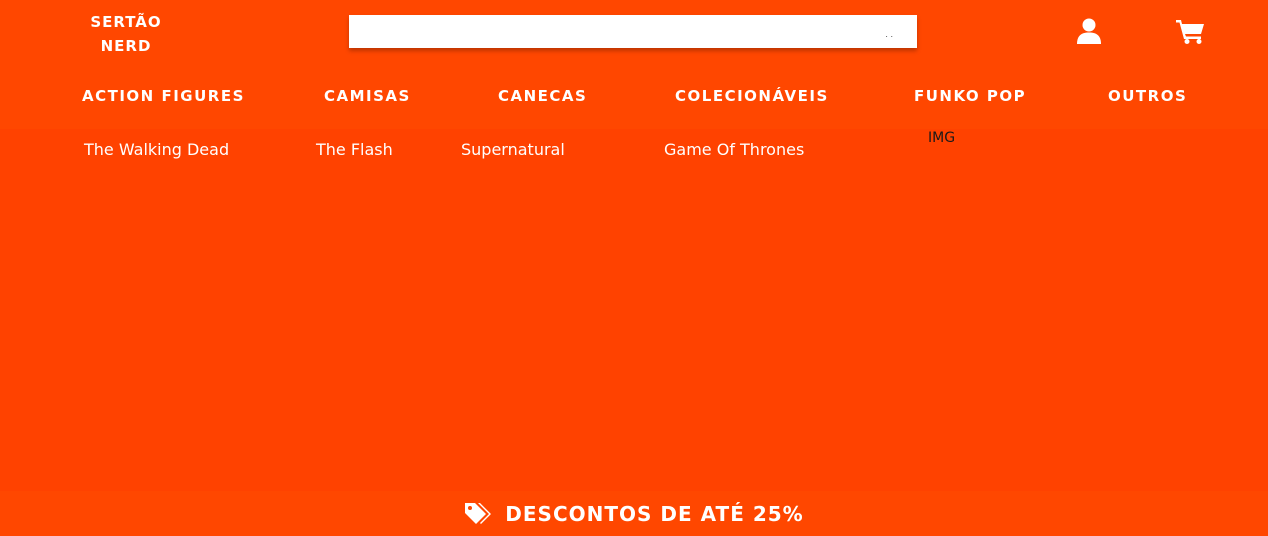 The width and height of the screenshot is (1268, 536). I want to click on search-hint: . ., so click(889, 34).